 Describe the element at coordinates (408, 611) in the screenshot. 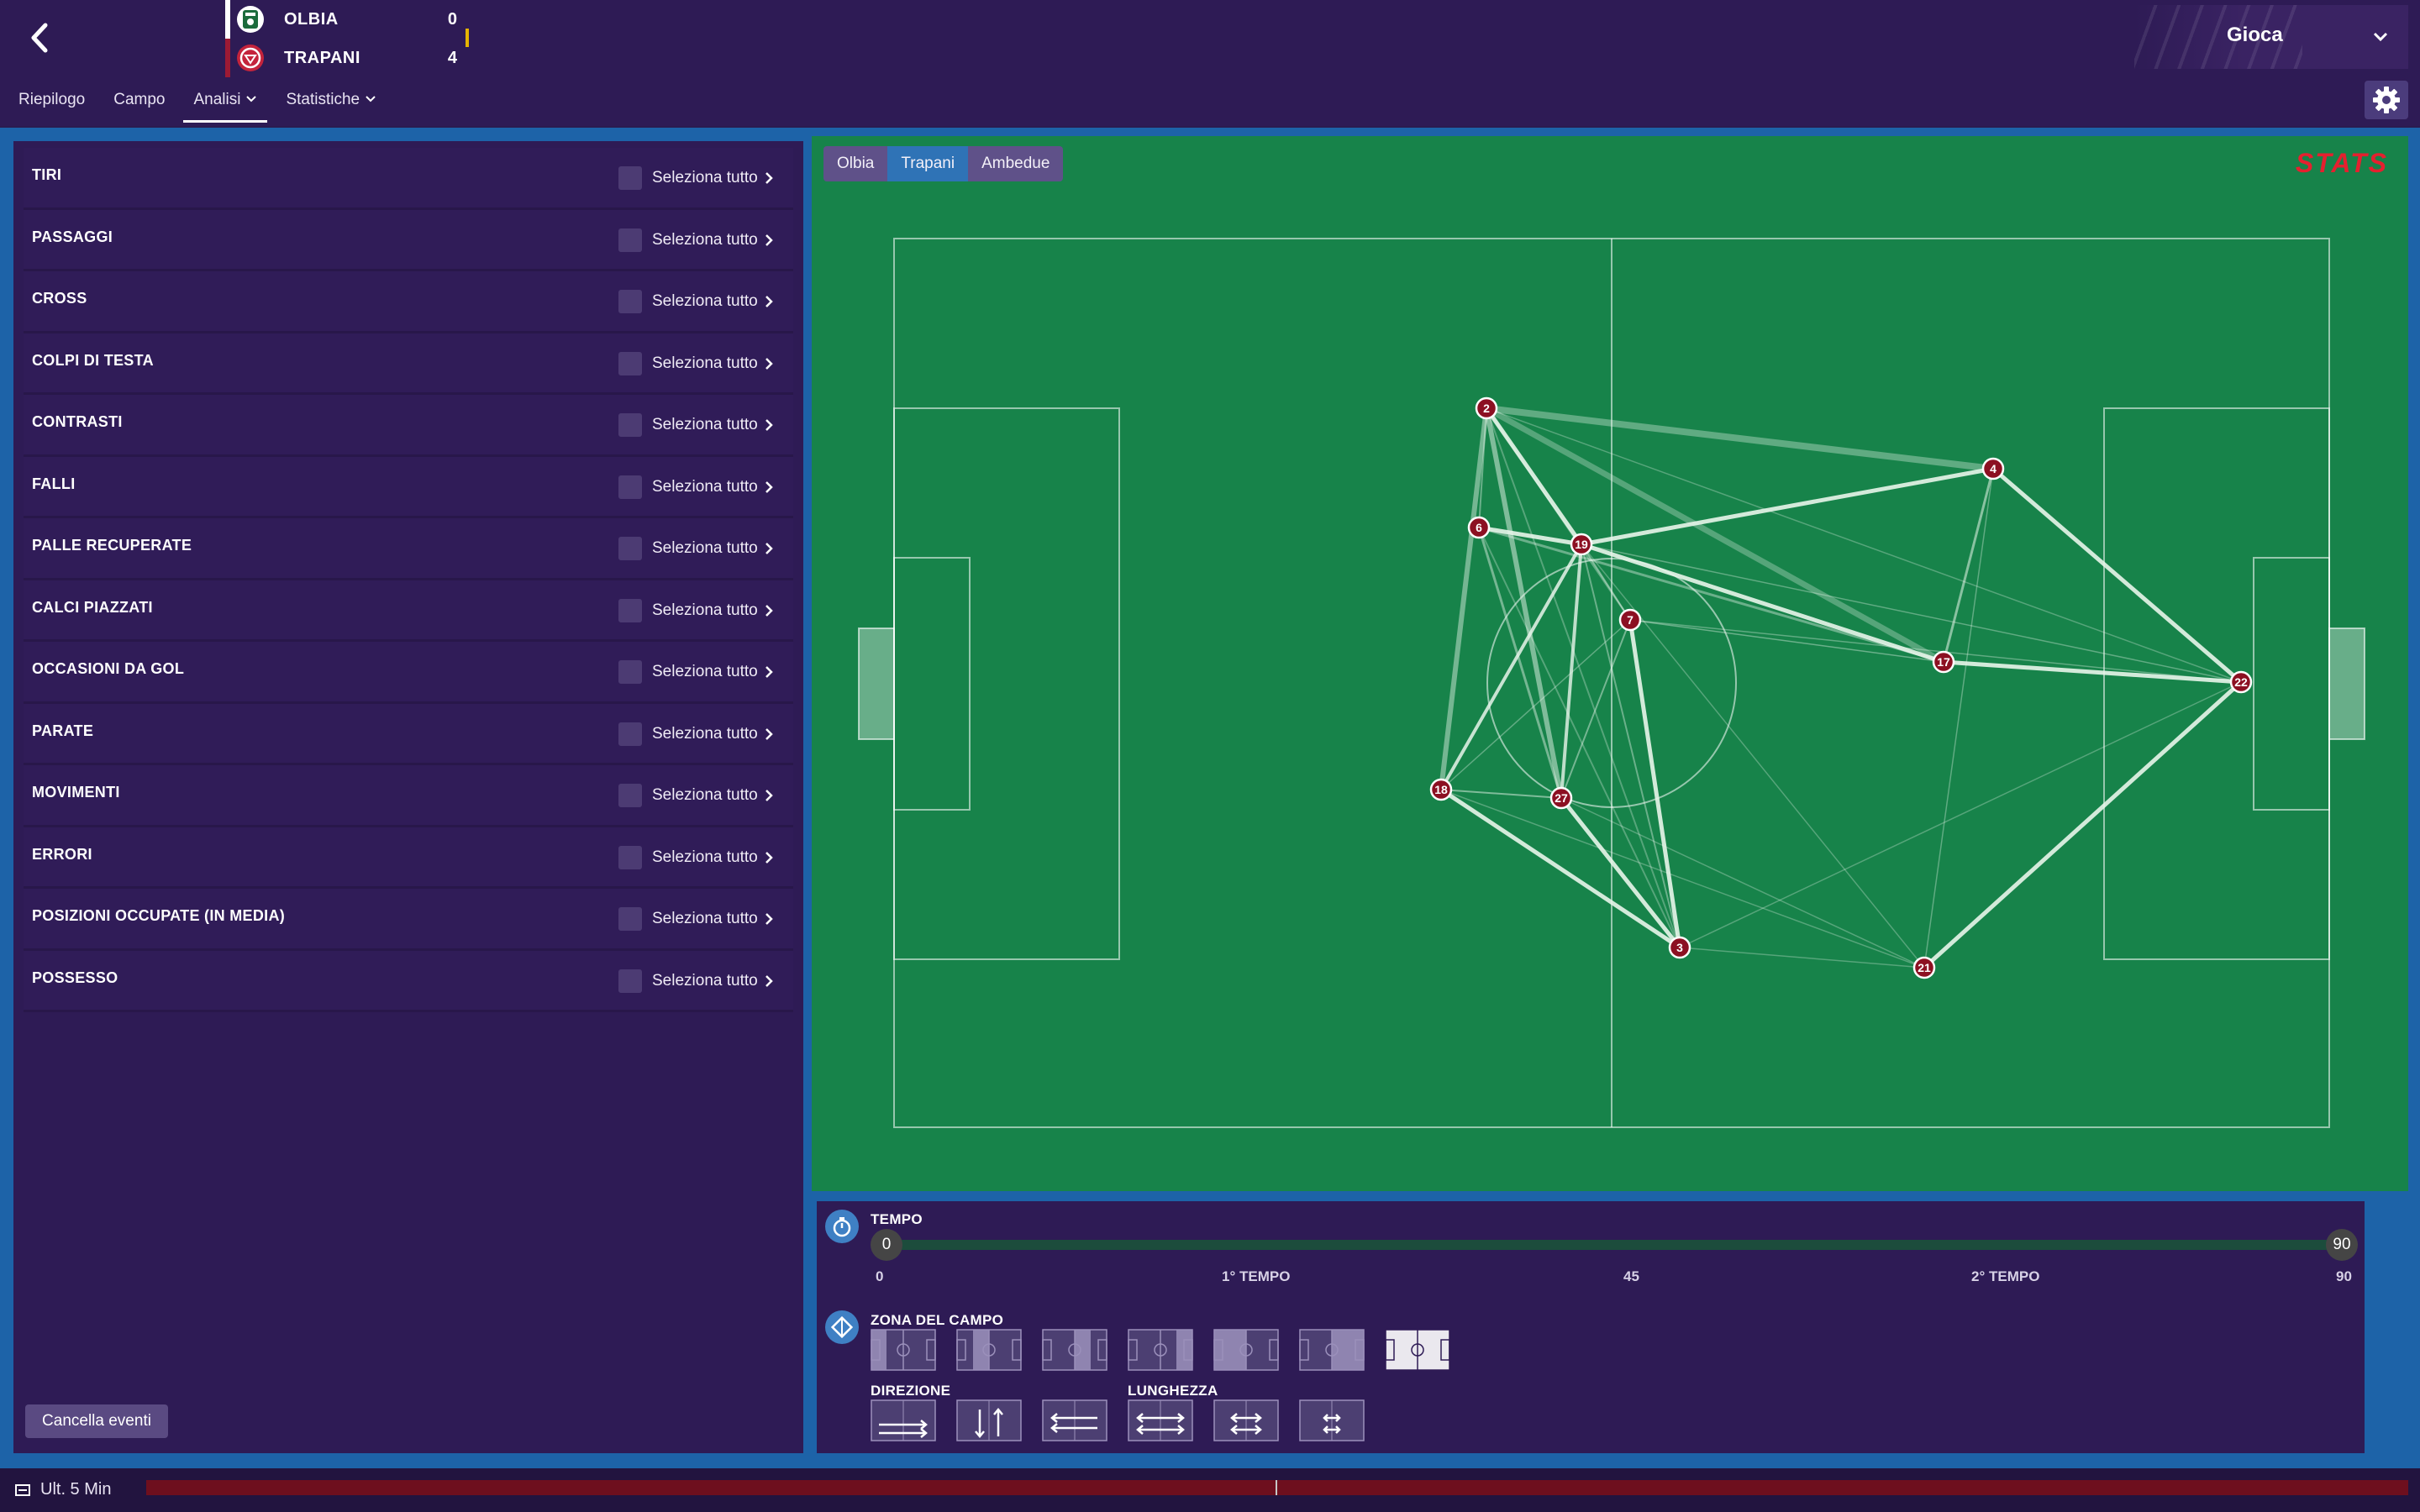

I see `category-row: CALCI PIAZZATI Seleziona tutto` at that location.